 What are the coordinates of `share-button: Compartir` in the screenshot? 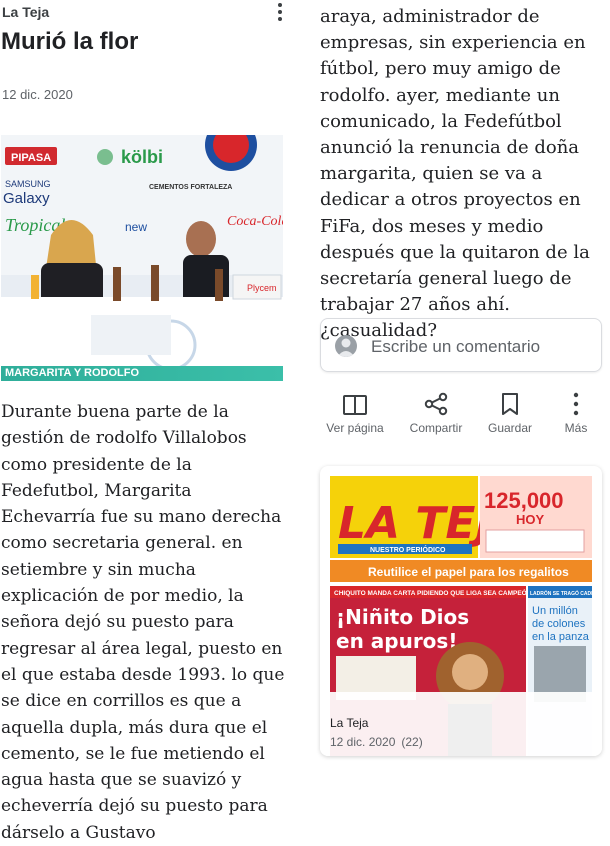 It's located at (436, 413).